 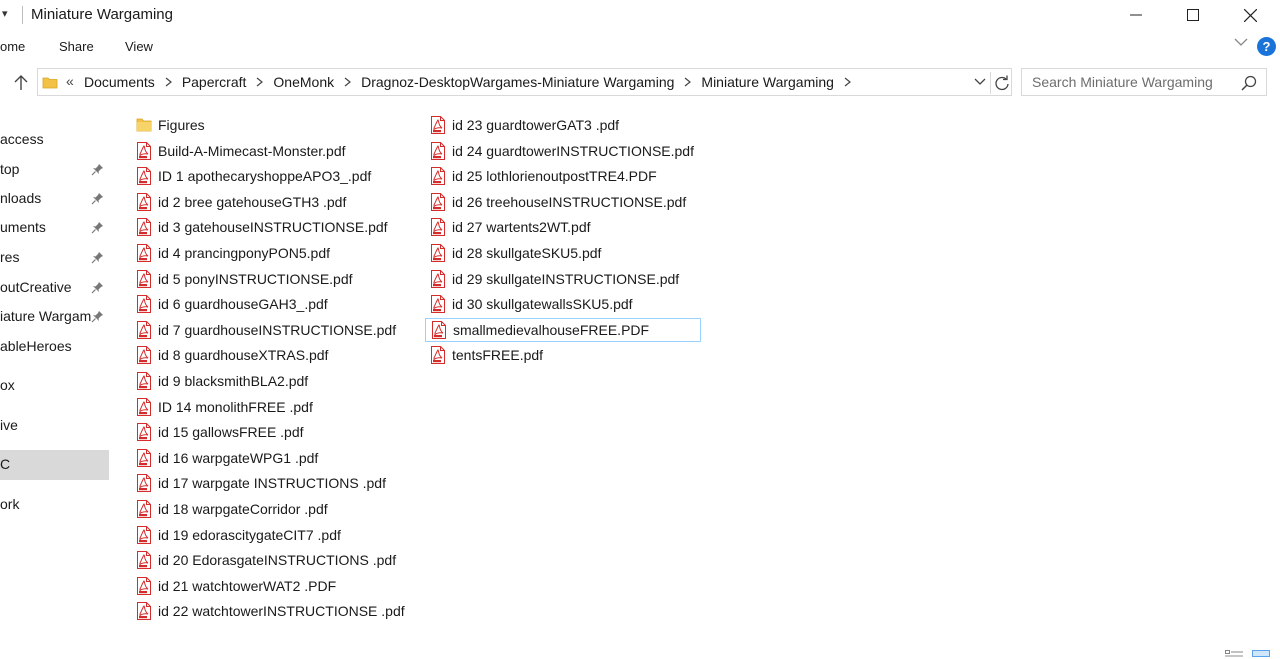 I want to click on file-item: id 28 skullgateSKU5.pdf, so click(x=515, y=253).